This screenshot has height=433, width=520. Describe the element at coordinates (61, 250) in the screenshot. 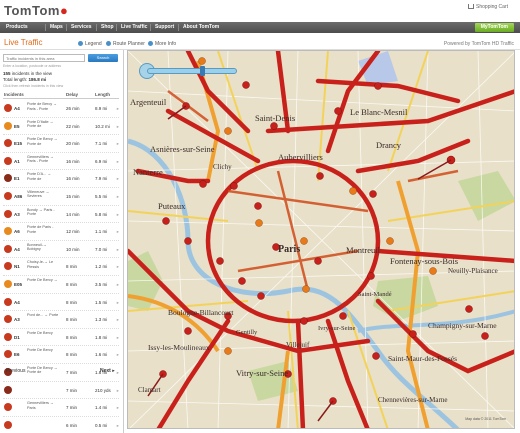

I see `incident-row: A4 Bonneuil-→ Bobigny 10 min 7.0 mi ▸` at that location.